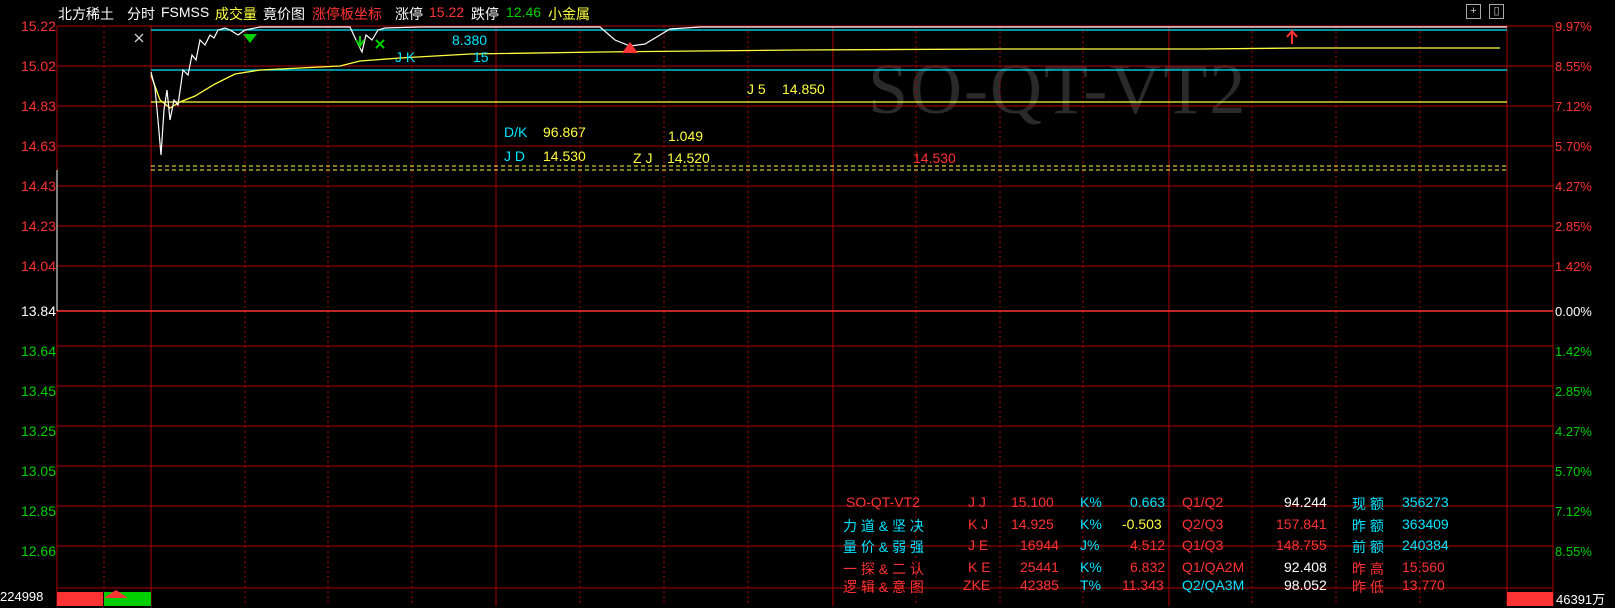 Image resolution: width=1615 pixels, height=608 pixels. What do you see at coordinates (80, 599) in the screenshot?
I see `volume-bar-auction-up` at bounding box center [80, 599].